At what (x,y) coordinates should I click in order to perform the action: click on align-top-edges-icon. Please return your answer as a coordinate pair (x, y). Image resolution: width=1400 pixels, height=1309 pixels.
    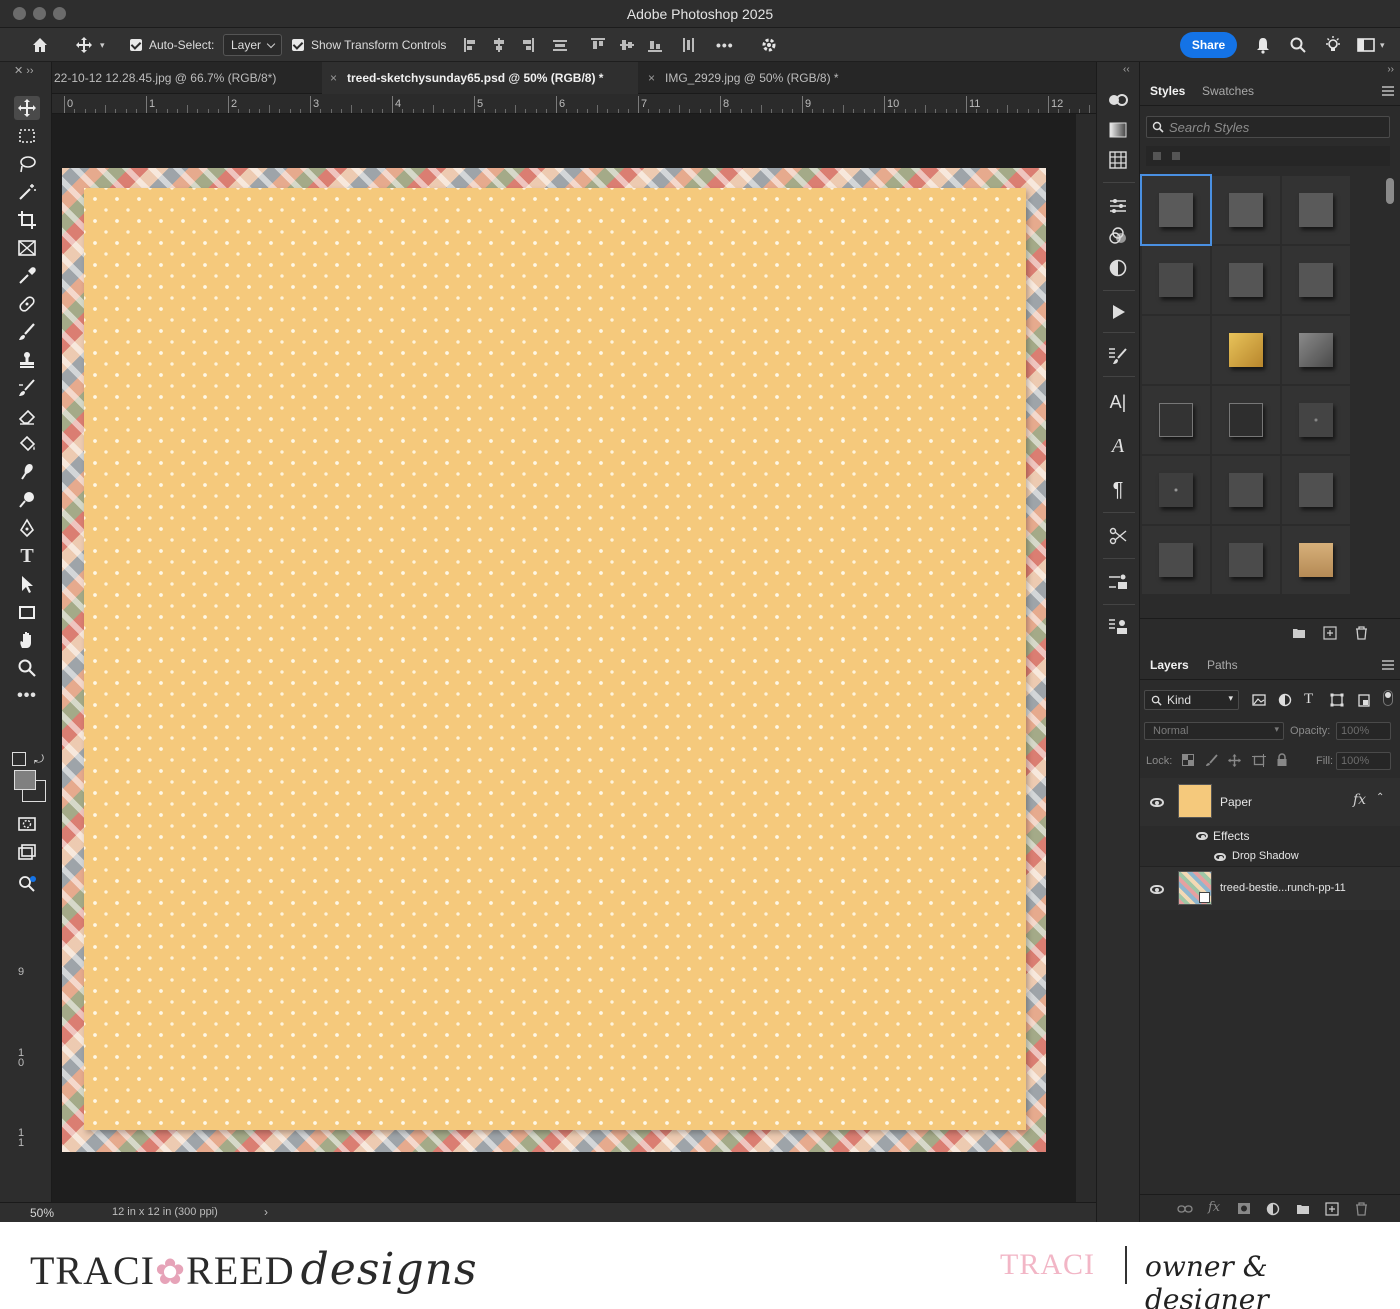
    Looking at the image, I should click on (598, 45).